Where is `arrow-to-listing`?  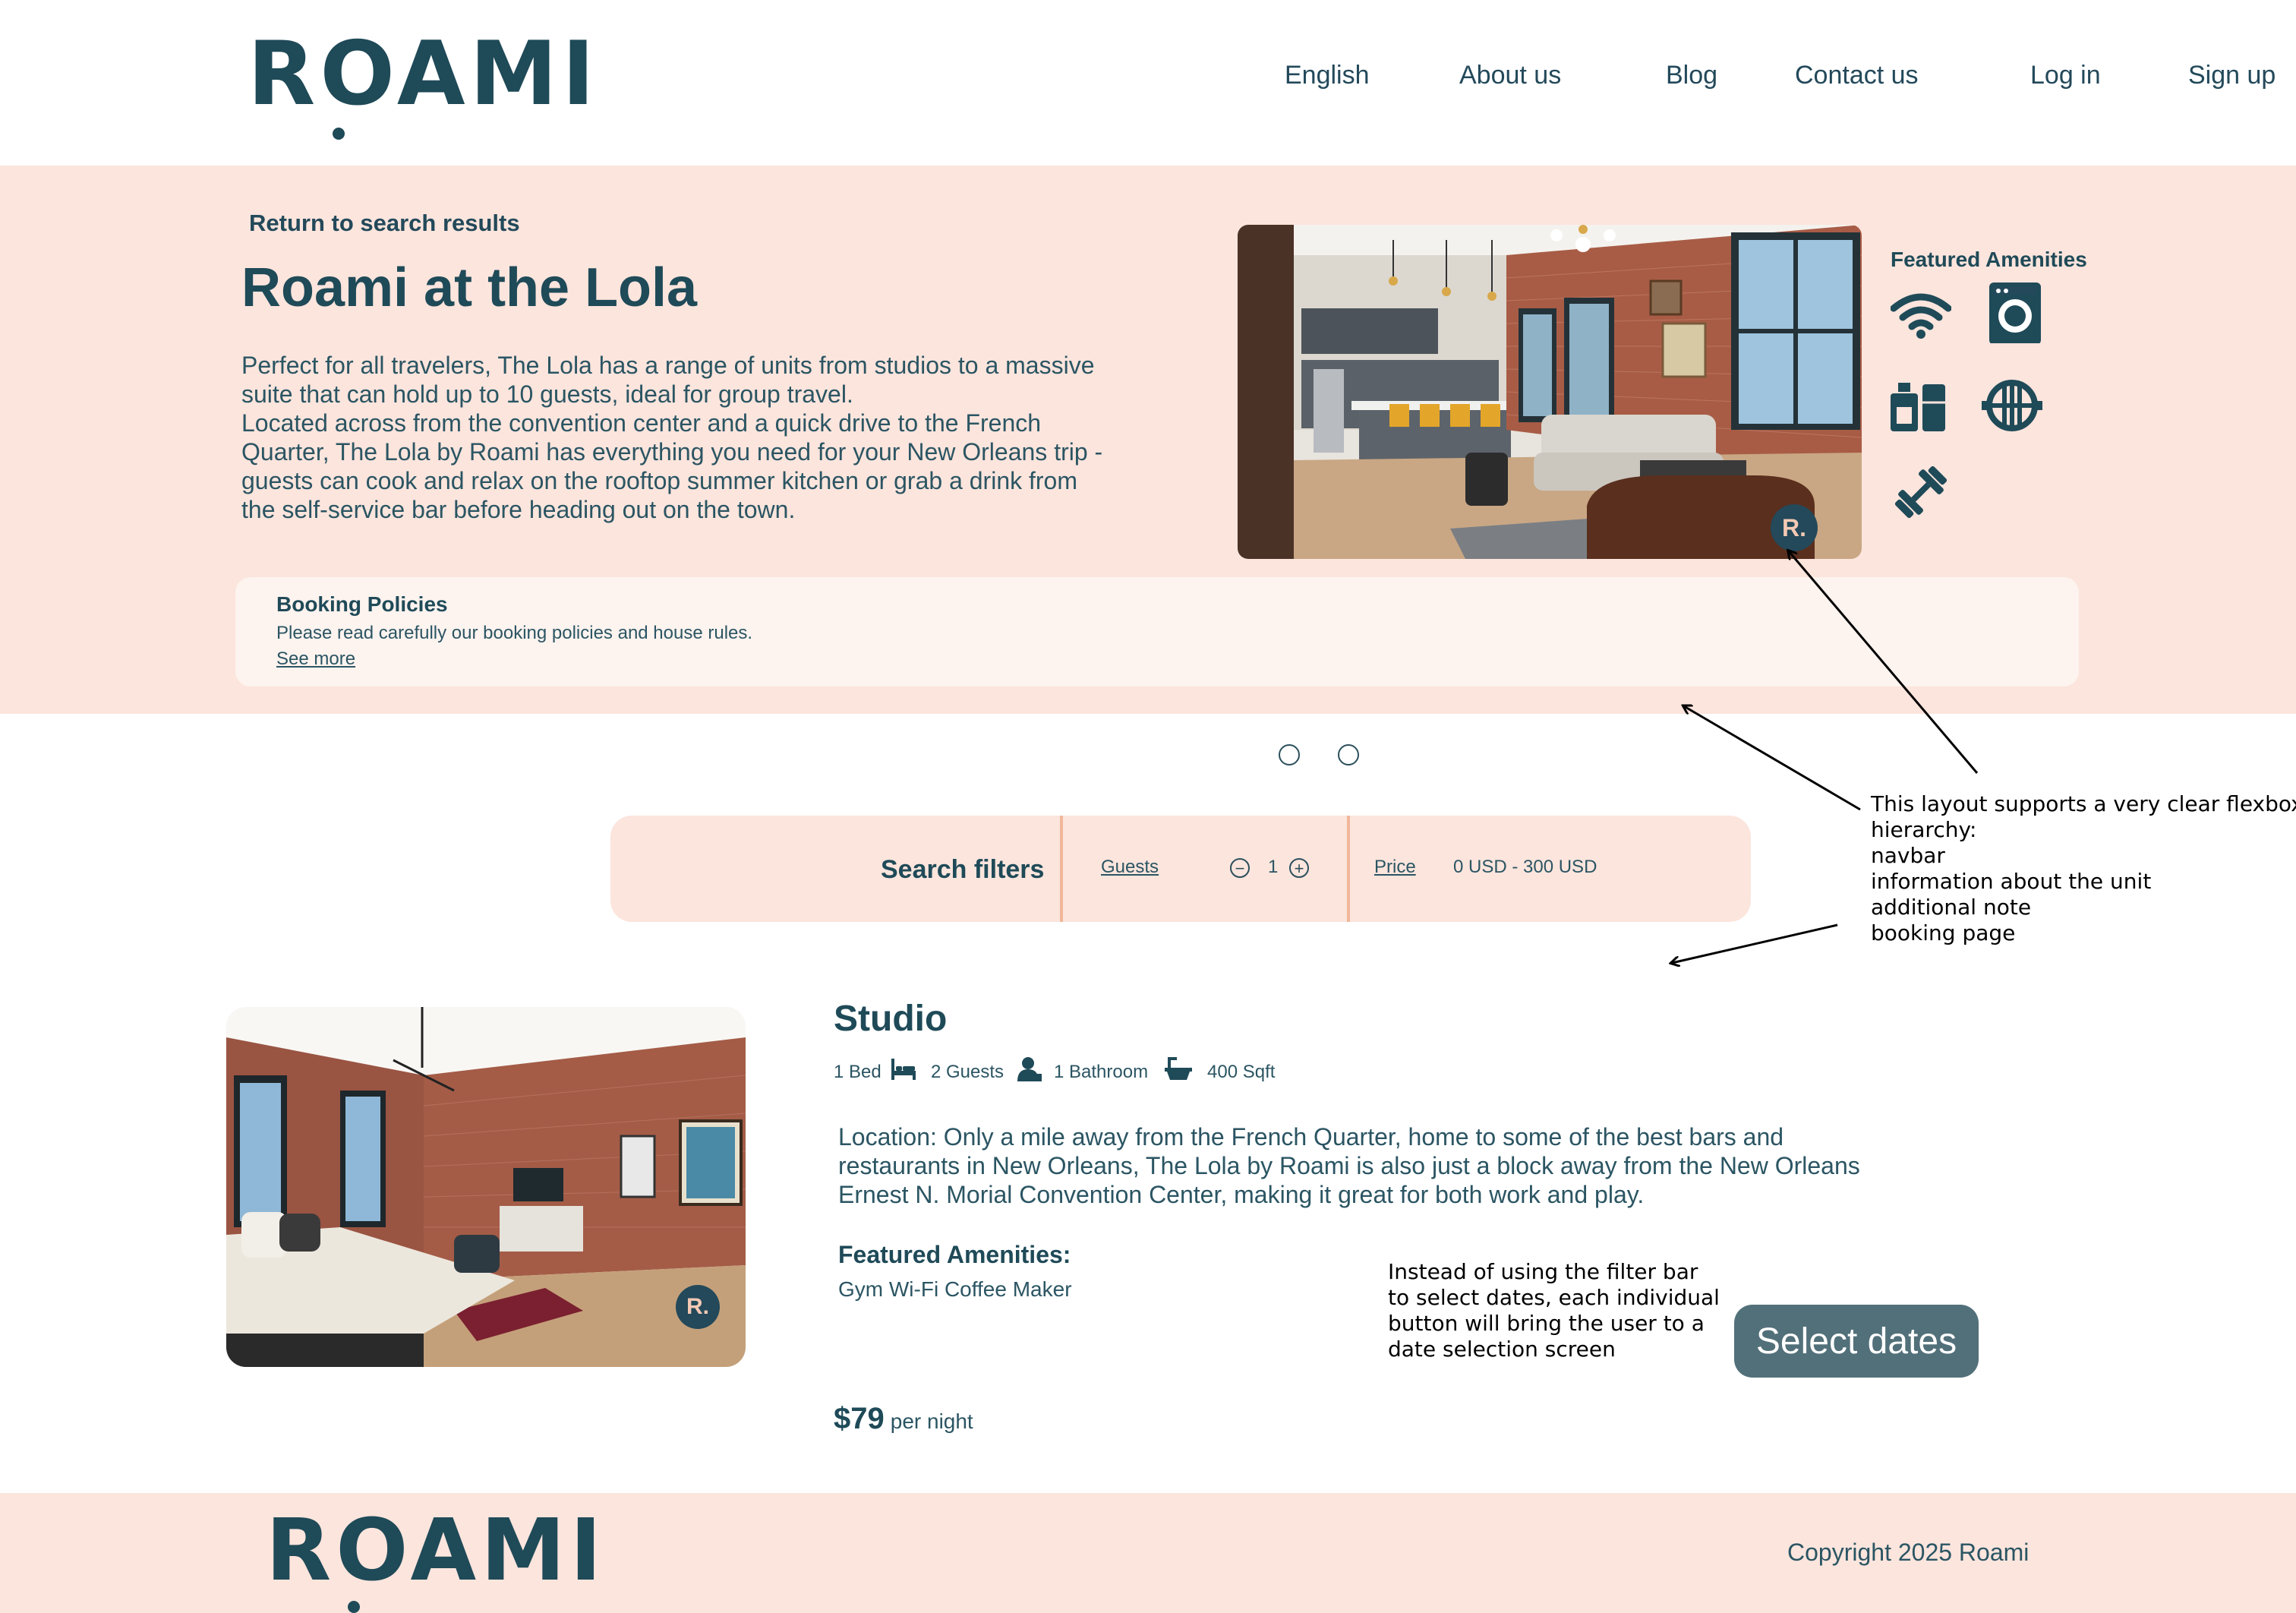 arrow-to-listing is located at coordinates (1755, 943).